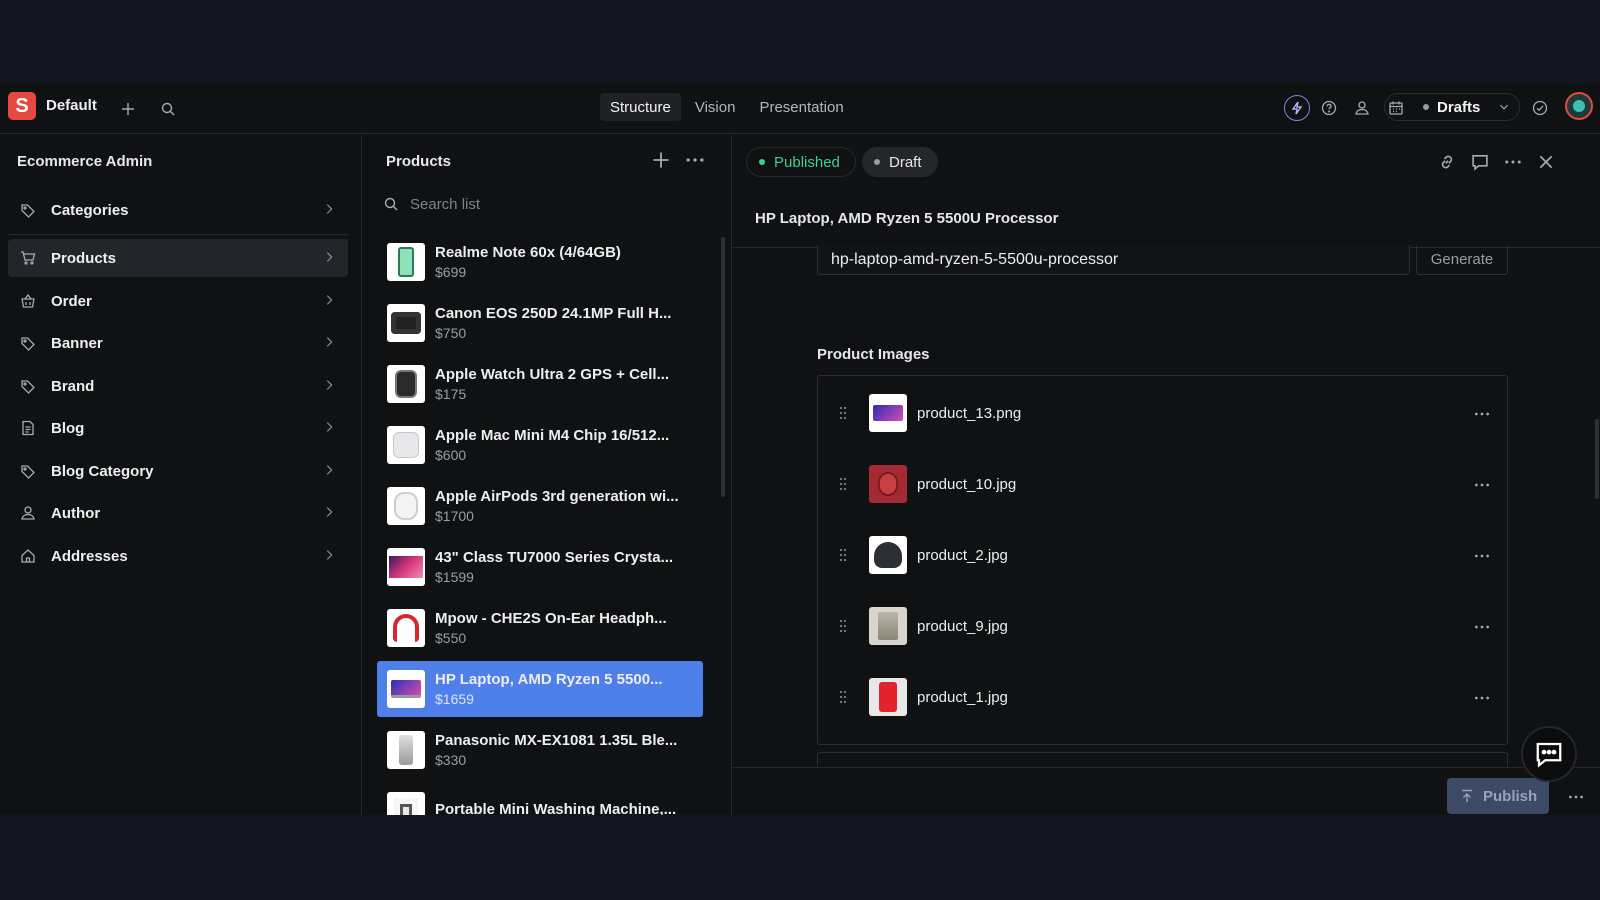 The width and height of the screenshot is (1600, 900). What do you see at coordinates (451, 455) in the screenshot?
I see `product-price: $600` at bounding box center [451, 455].